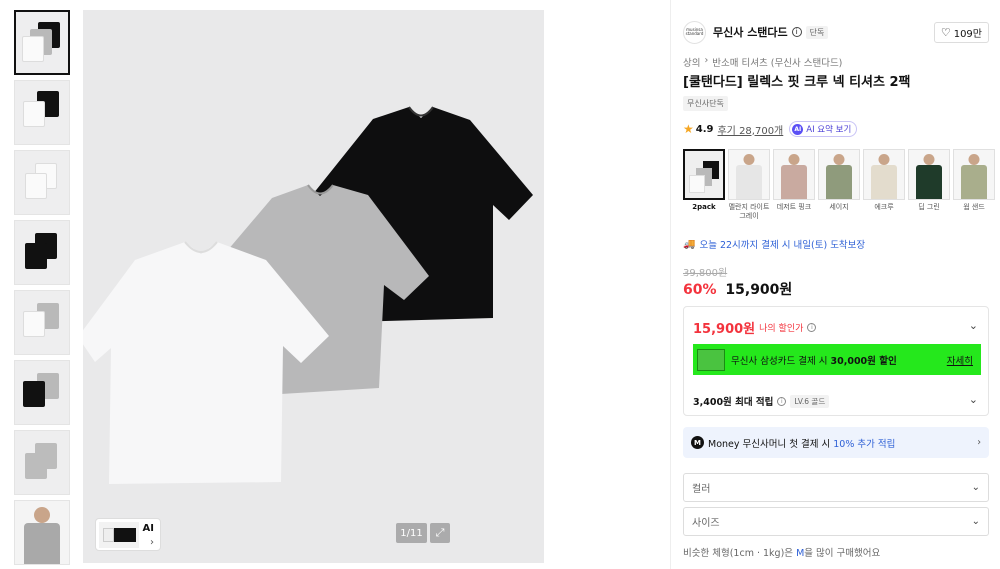 This screenshot has height=569, width=1000. I want to click on like-button: ♡ 109만, so click(961, 32).